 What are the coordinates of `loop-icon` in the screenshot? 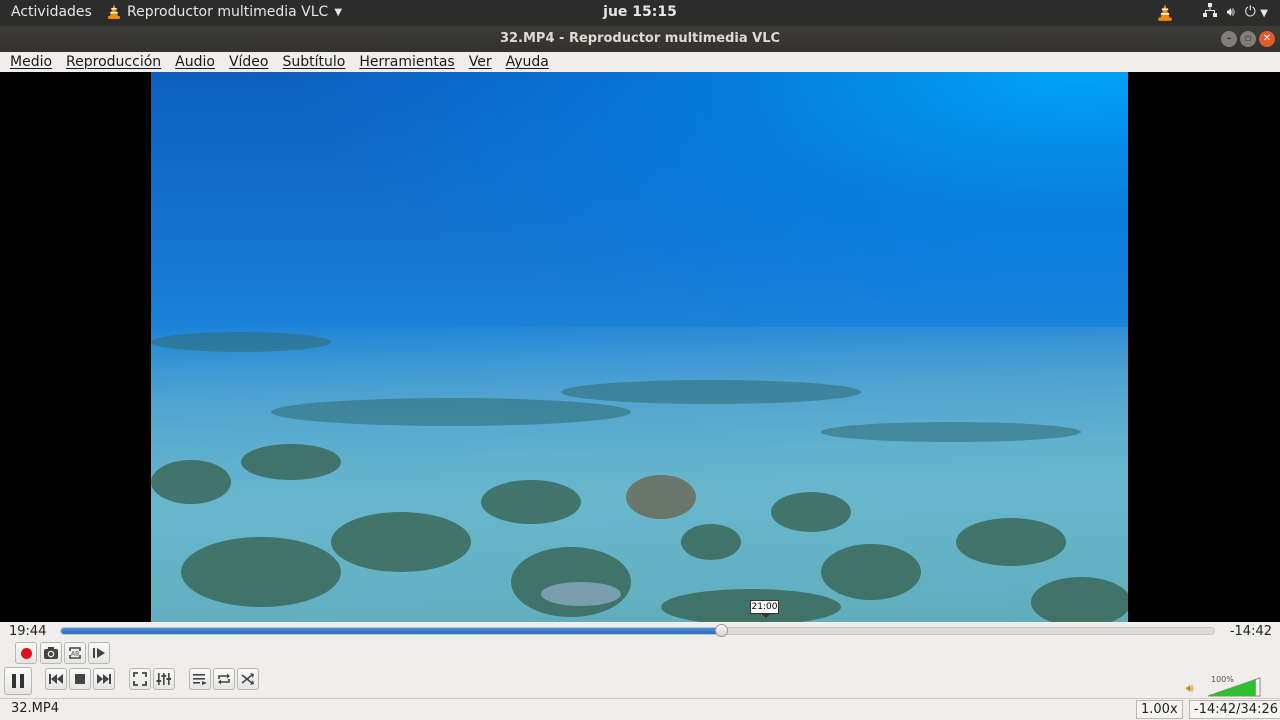 It's located at (224, 679).